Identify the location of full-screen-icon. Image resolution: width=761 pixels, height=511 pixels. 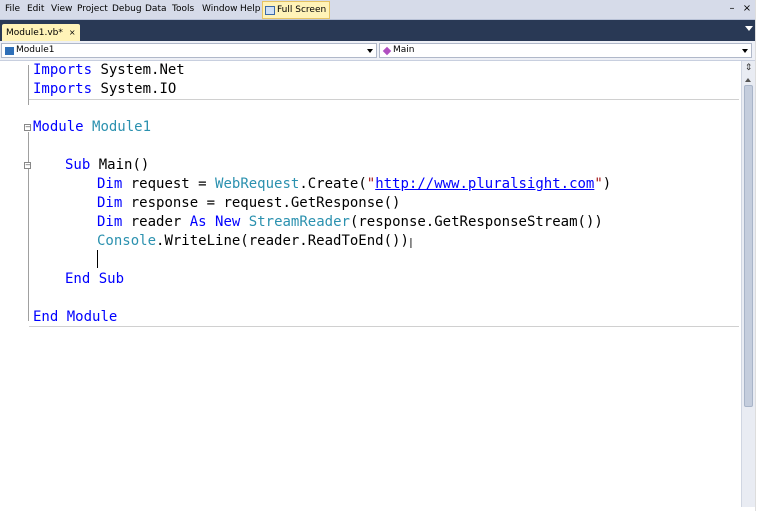
(270, 10).